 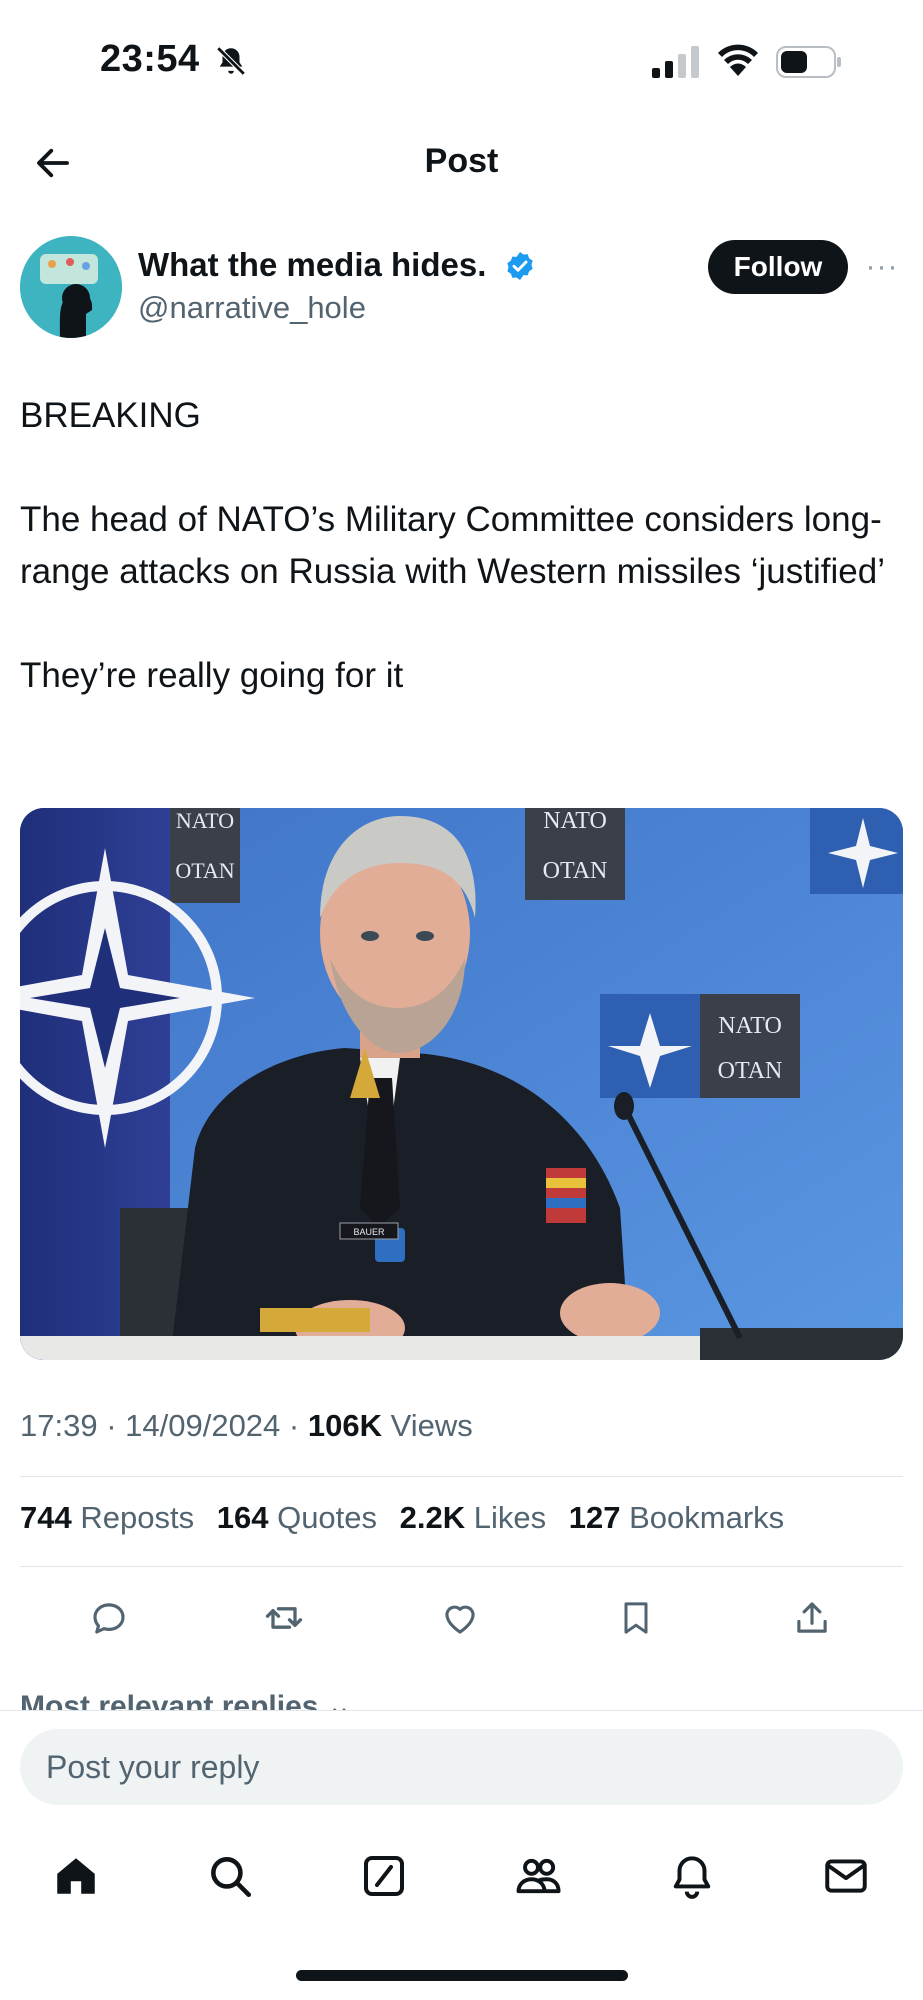 What do you see at coordinates (344, 1425) in the screenshot?
I see `views-count: 106K` at bounding box center [344, 1425].